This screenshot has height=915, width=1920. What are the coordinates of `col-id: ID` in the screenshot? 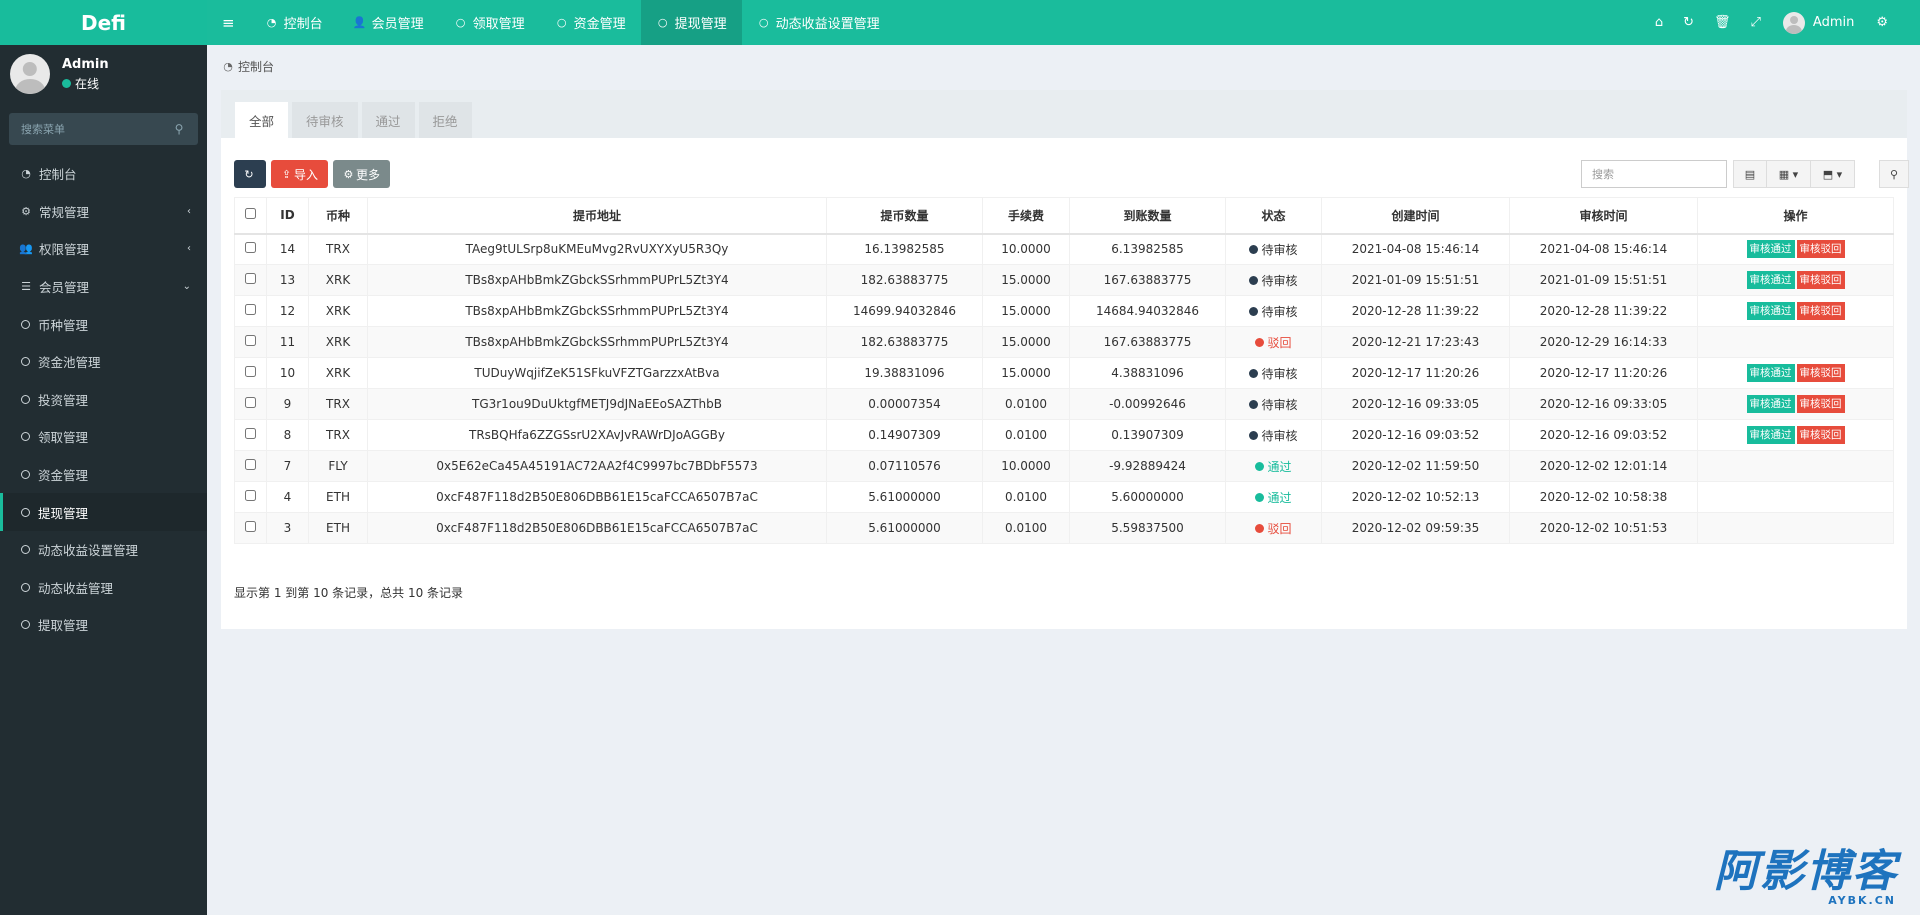 It's located at (287, 216).